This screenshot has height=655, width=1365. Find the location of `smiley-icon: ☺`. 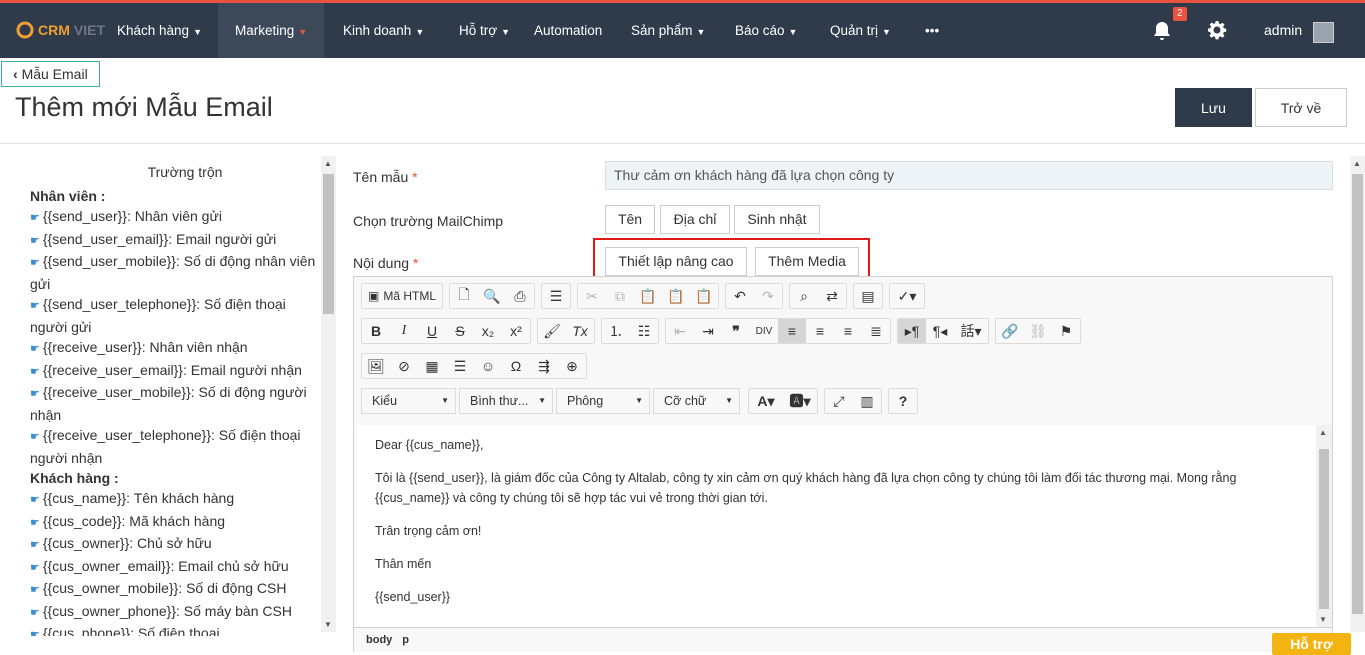

smiley-icon: ☺ is located at coordinates (488, 366).